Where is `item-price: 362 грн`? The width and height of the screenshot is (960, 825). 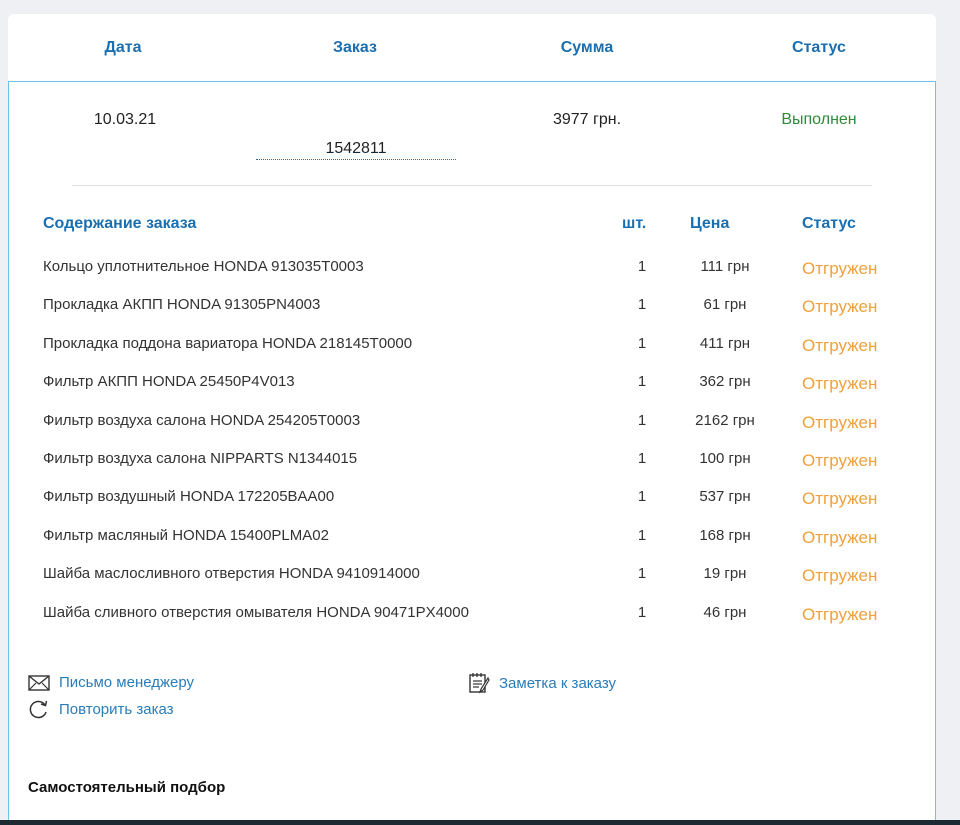
item-price: 362 грн is located at coordinates (725, 382).